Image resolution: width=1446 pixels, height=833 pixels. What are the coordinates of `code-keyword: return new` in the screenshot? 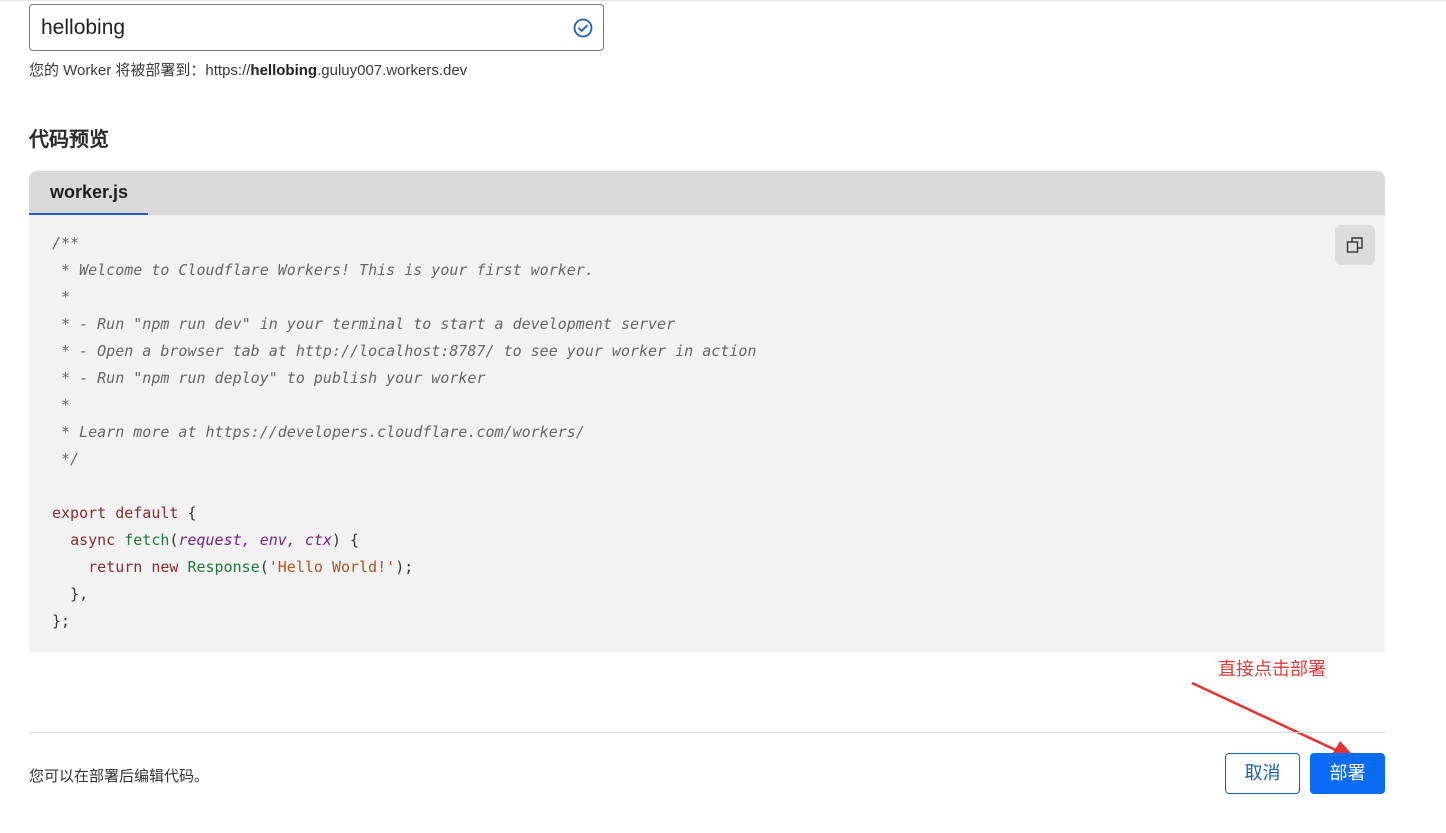 It's located at (133, 567).